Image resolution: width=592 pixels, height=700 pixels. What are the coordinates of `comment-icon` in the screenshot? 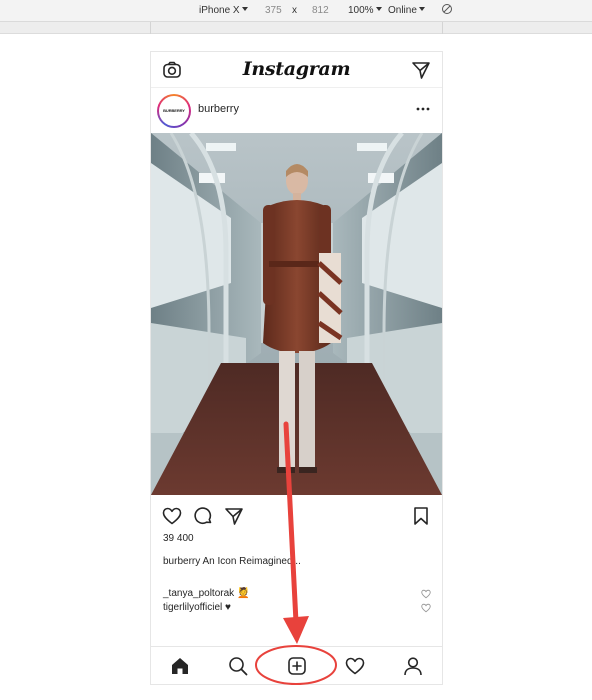 It's located at (203, 516).